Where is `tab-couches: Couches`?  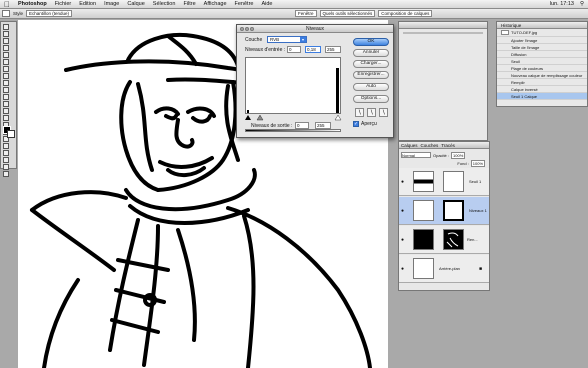 tab-couches: Couches is located at coordinates (430, 145).